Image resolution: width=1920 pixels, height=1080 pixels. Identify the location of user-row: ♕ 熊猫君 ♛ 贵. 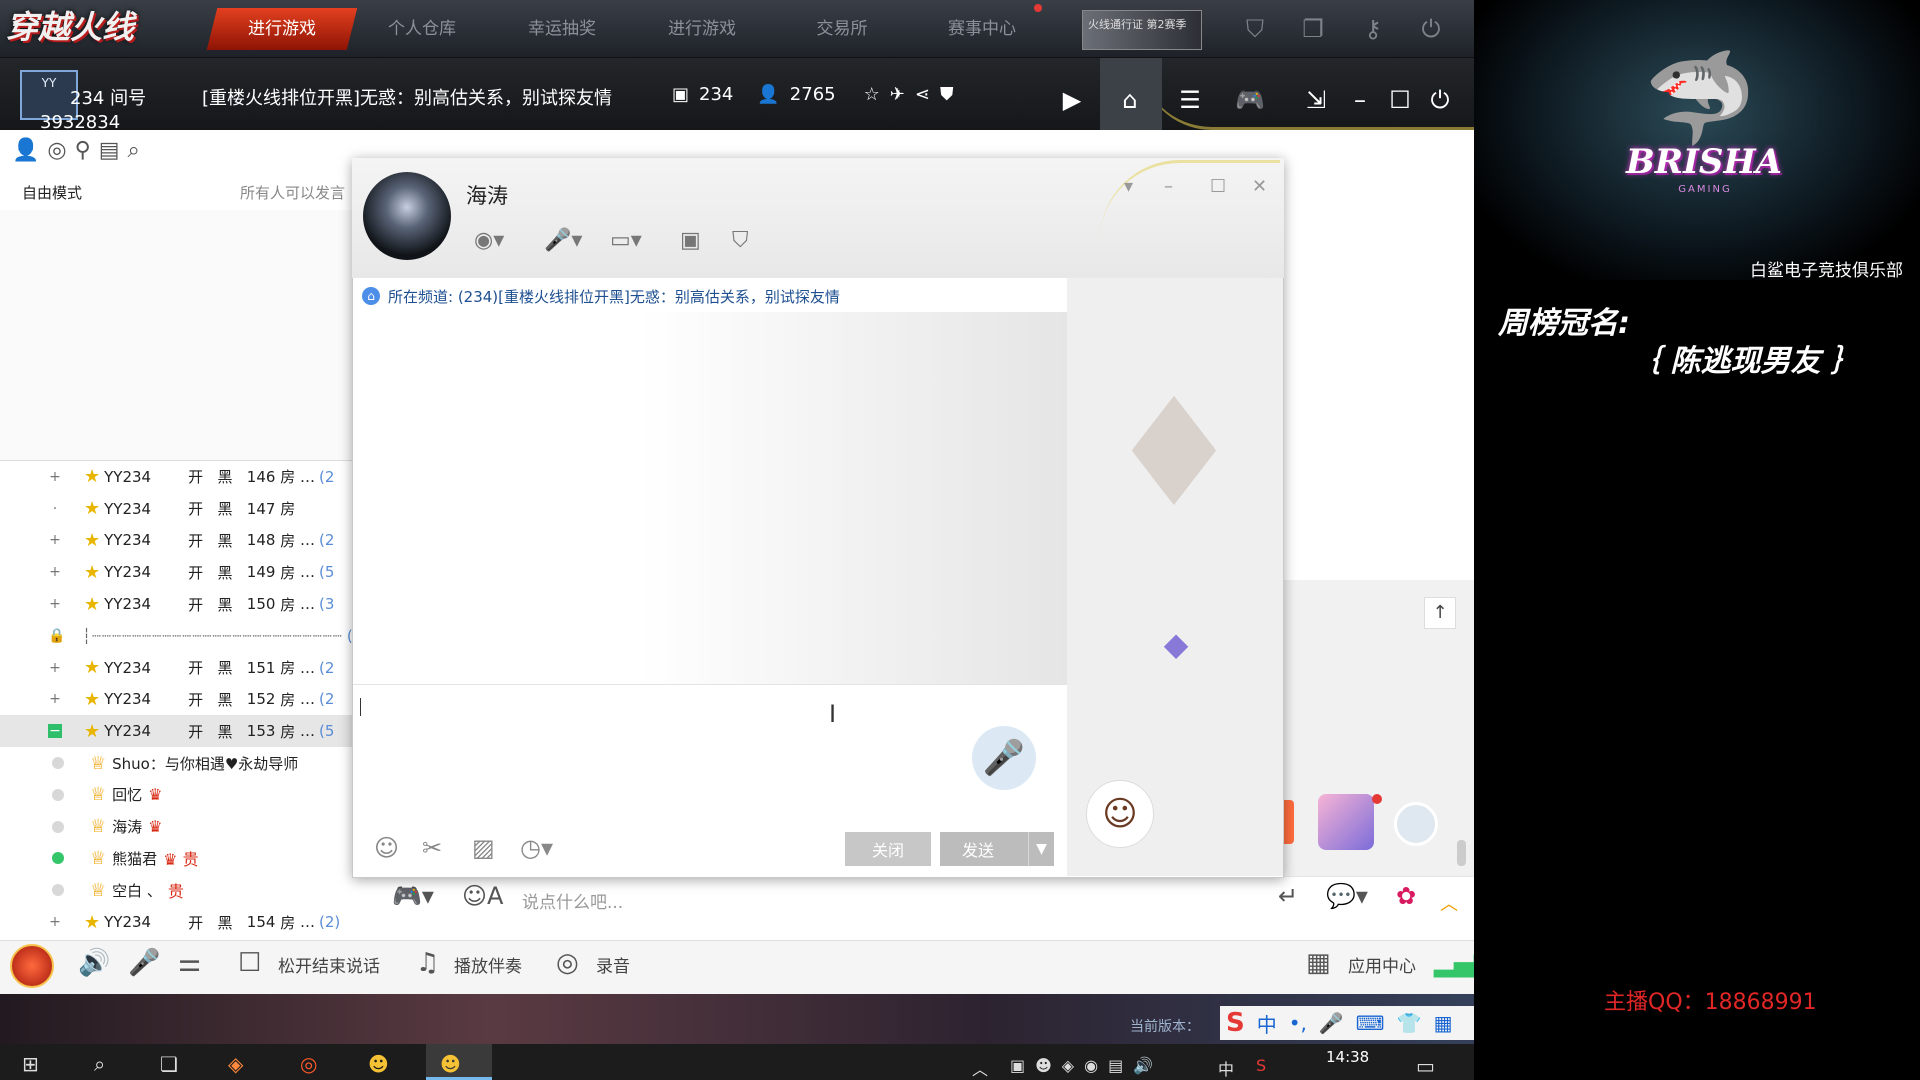
(190, 859).